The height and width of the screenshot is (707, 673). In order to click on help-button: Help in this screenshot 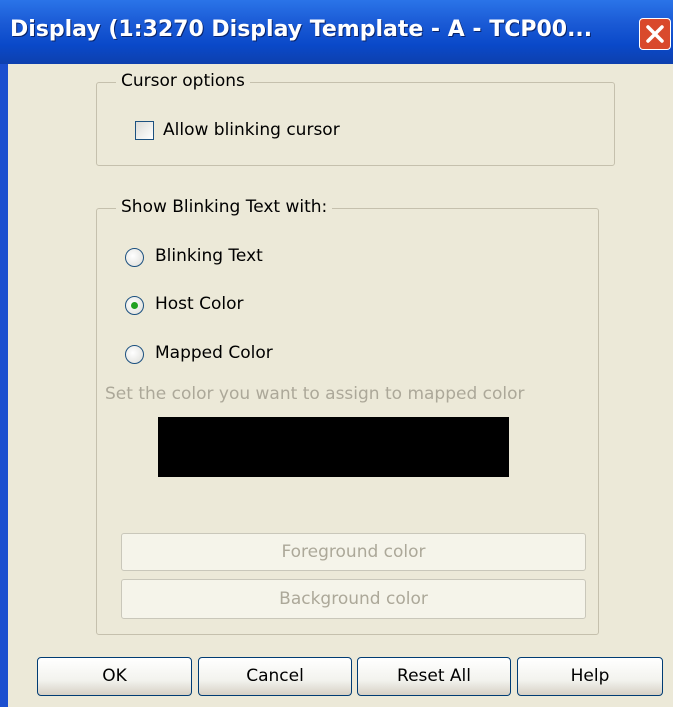, I will do `click(590, 676)`.